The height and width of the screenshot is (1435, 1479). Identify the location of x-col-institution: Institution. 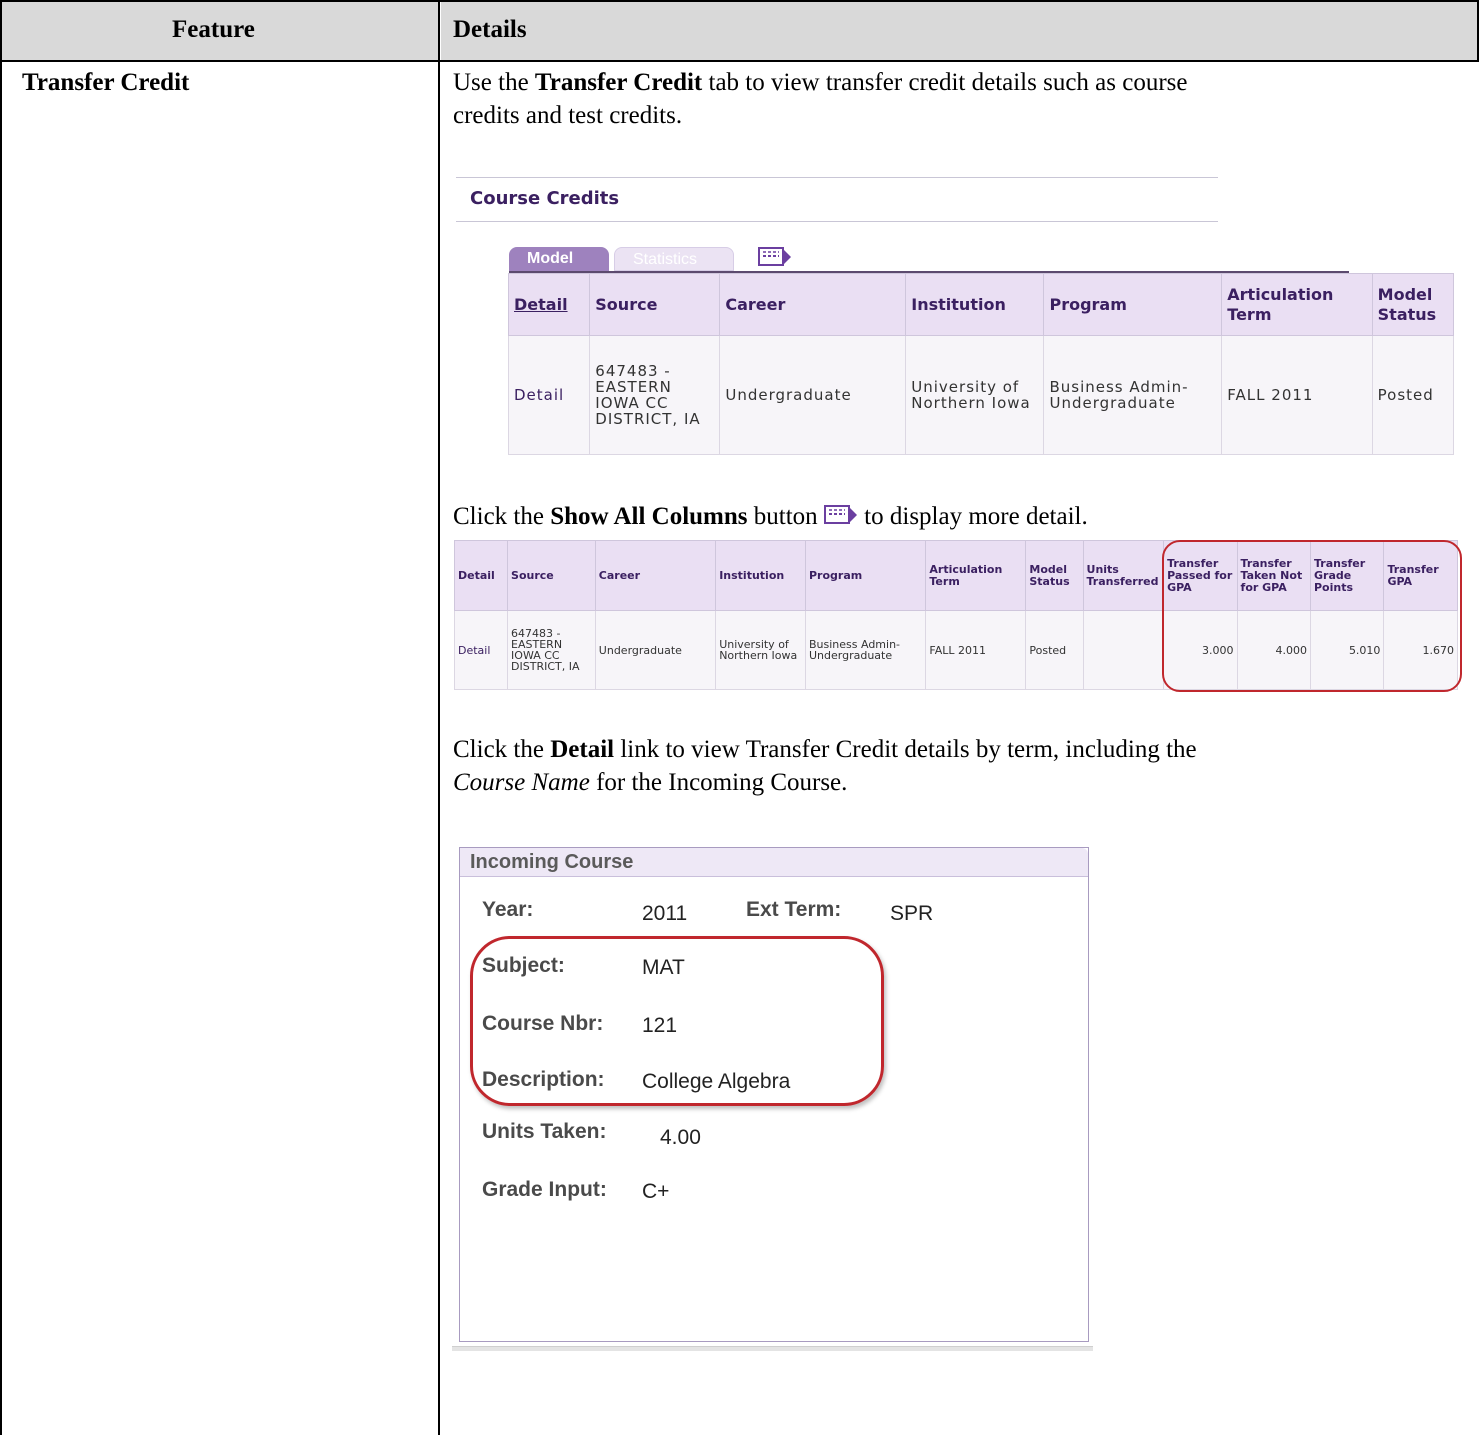
(760, 575).